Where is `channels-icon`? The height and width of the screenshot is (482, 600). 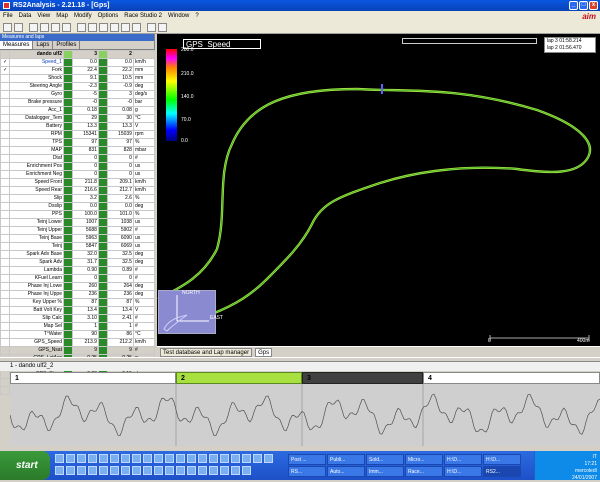
channels-icon is located at coordinates (92, 27).